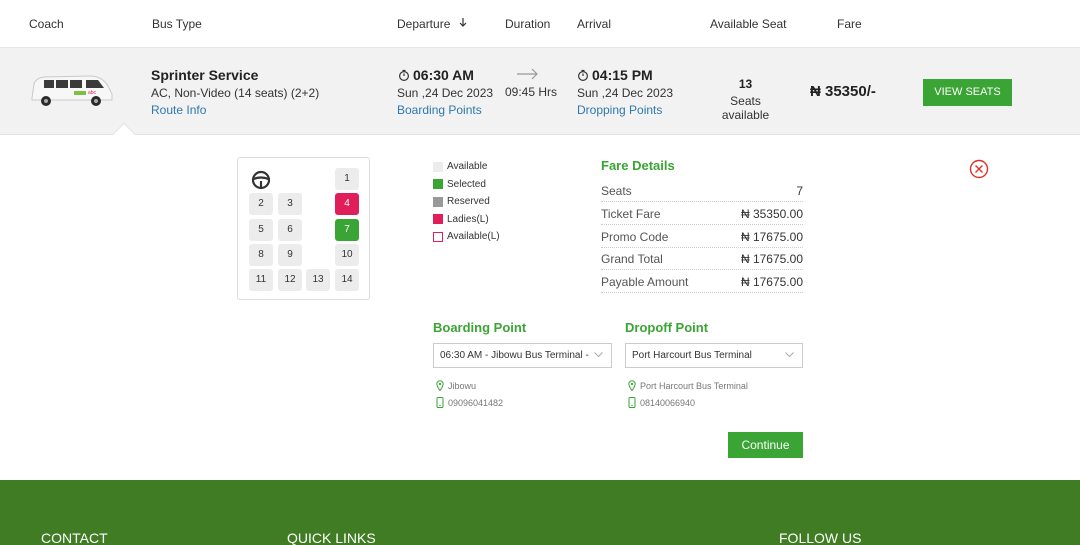 The image size is (1080, 545). Describe the element at coordinates (540, 512) in the screenshot. I see `footer: CONTACT QUICK LINKS FOLLOW US` at that location.